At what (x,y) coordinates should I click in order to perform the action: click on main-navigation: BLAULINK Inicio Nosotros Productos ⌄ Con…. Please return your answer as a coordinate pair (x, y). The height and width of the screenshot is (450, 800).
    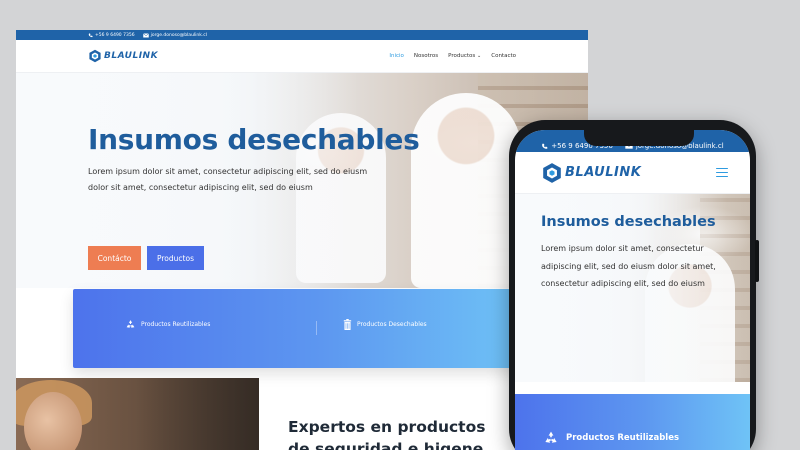
    Looking at the image, I should click on (302, 56).